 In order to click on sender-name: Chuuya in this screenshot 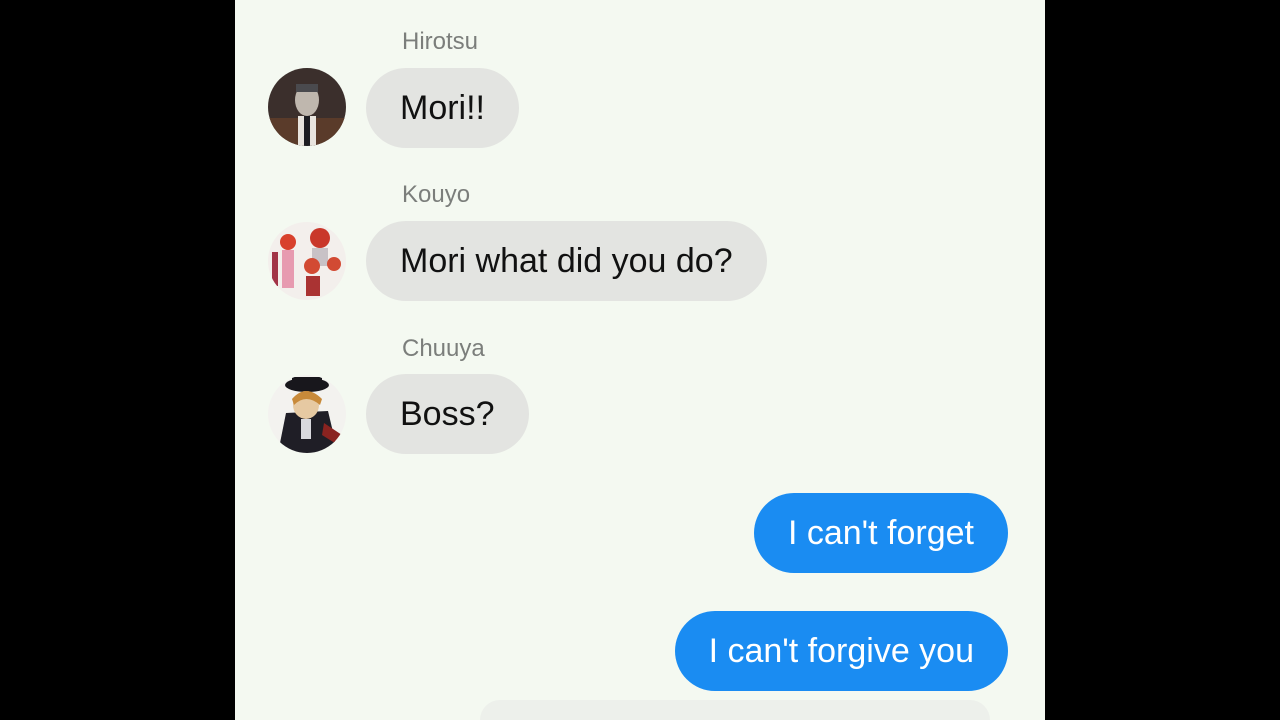, I will do `click(443, 348)`.